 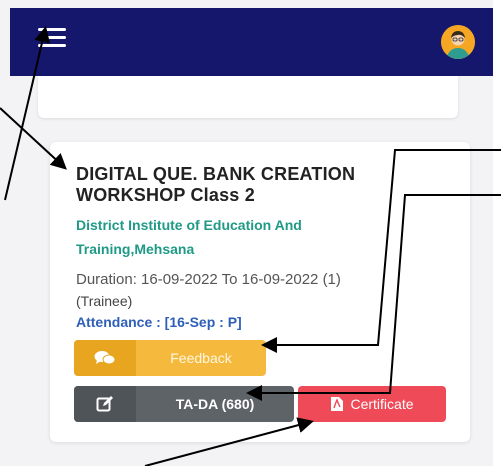 What do you see at coordinates (208, 279) in the screenshot?
I see `course-duration: Duration: 16-09-2022 To 16-09-2022 (1)` at bounding box center [208, 279].